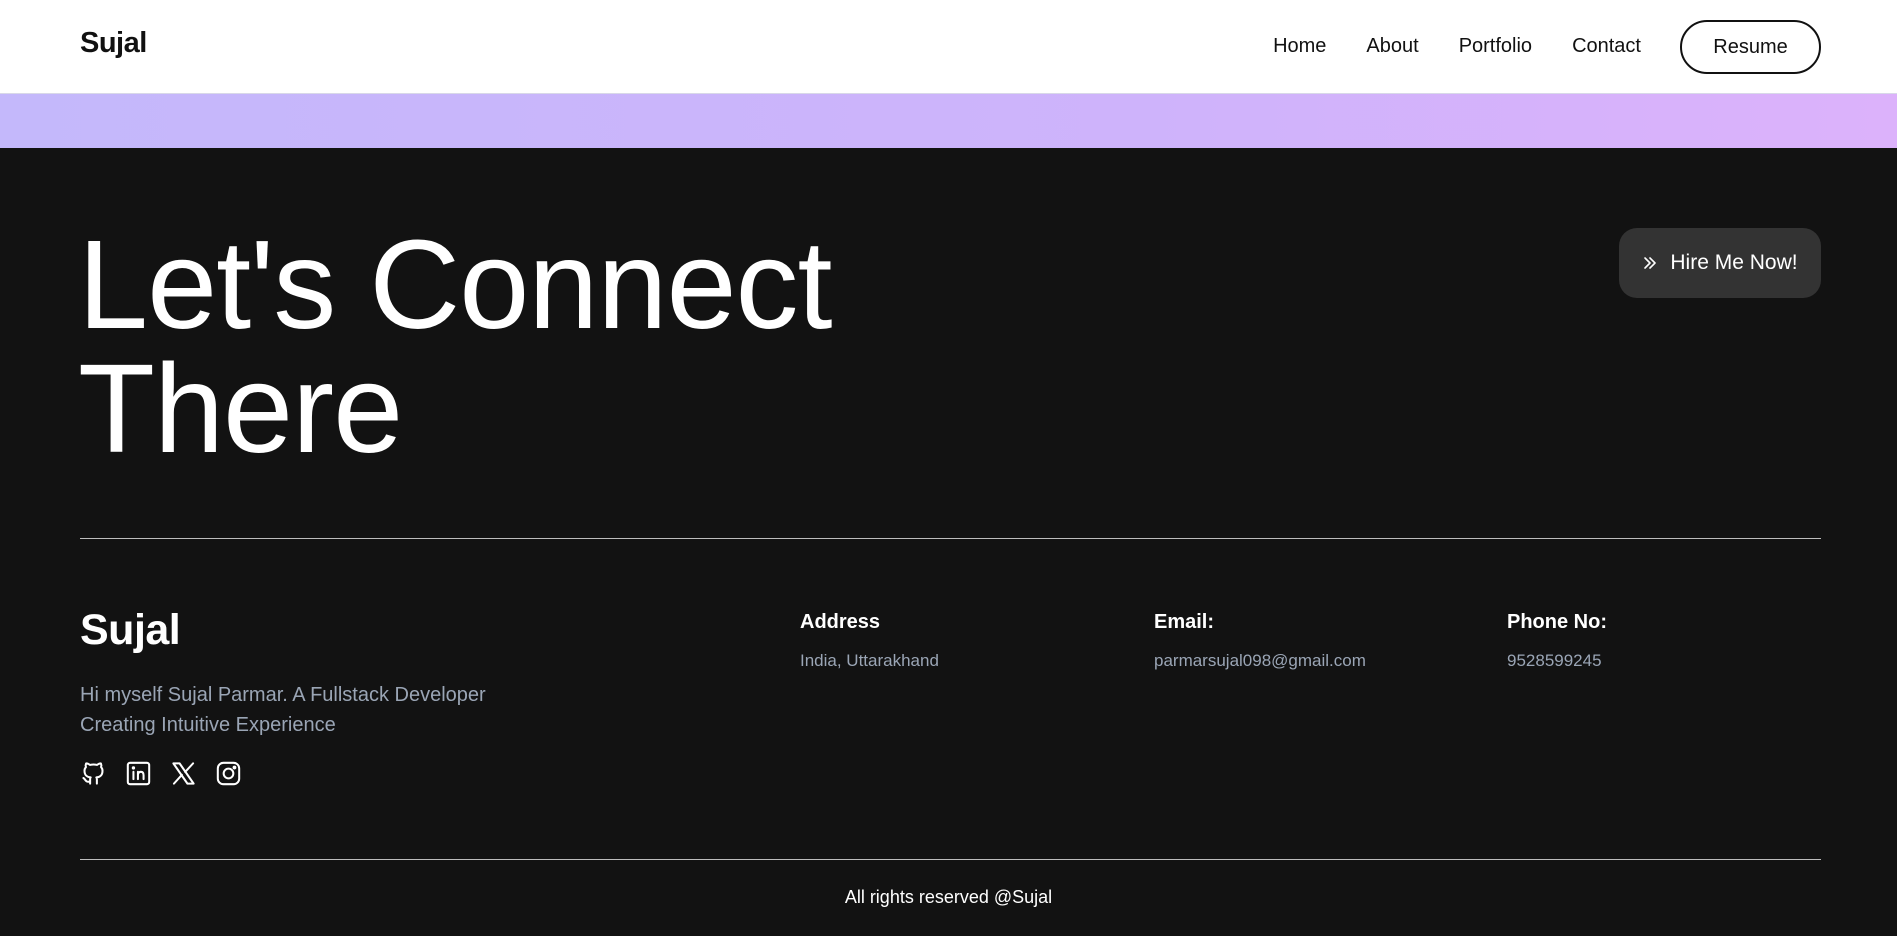 Image resolution: width=1897 pixels, height=936 pixels. Describe the element at coordinates (1260, 641) in the screenshot. I see `email-block: Email: parmarsujal098@gmail.com` at that location.